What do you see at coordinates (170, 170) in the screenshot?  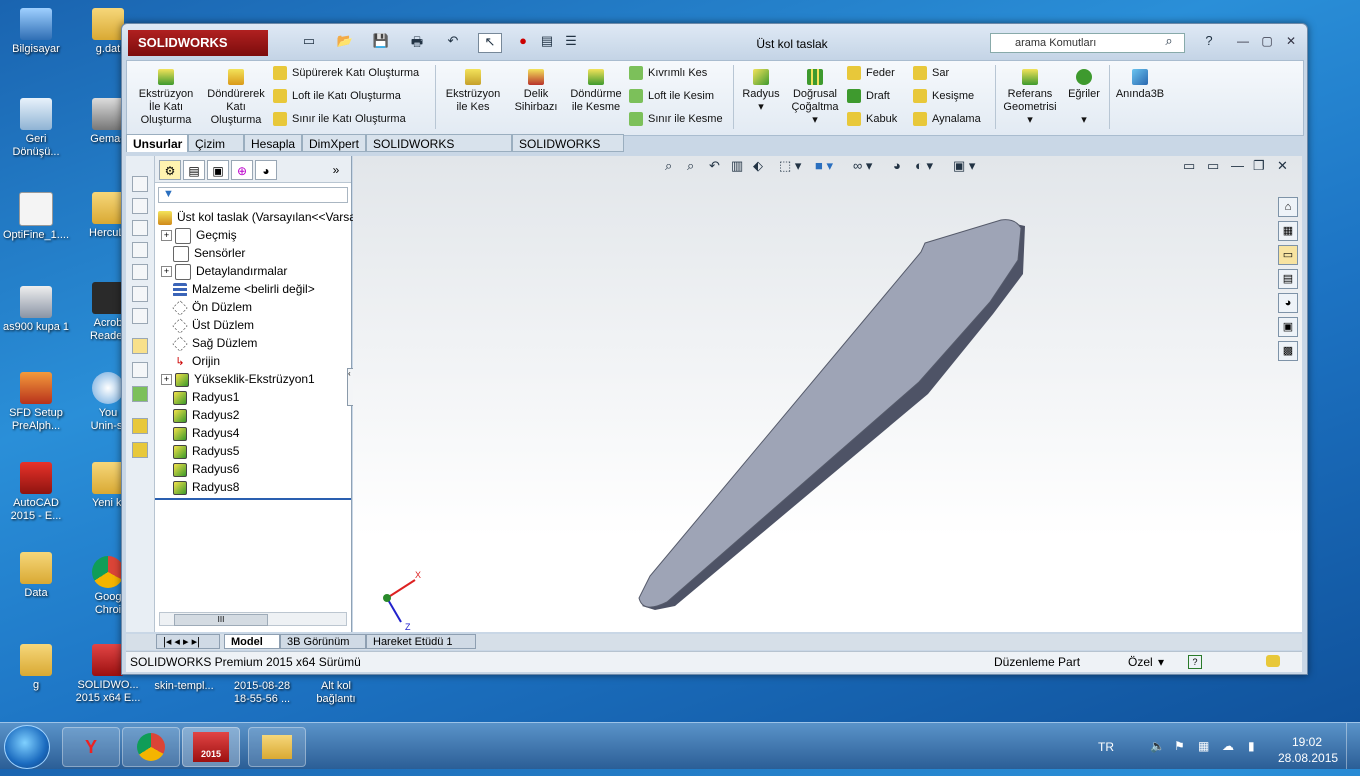 I see `feature-tree-tab-icon: ⚙` at bounding box center [170, 170].